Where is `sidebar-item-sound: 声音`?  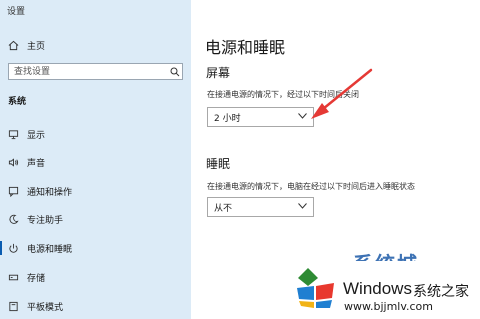 sidebar-item-sound: 声音 is located at coordinates (95, 162).